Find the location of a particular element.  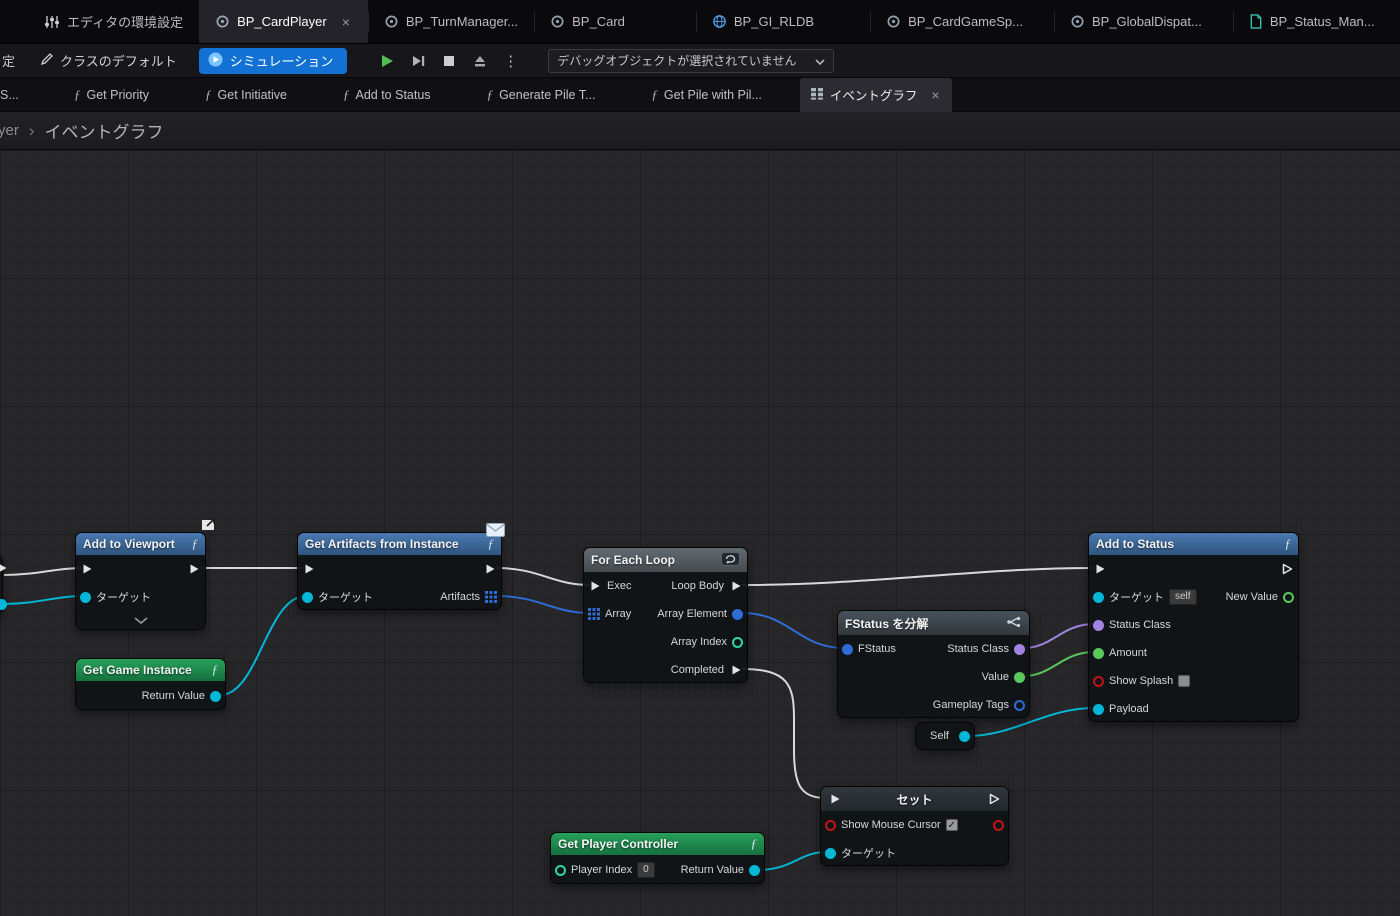

show-mouse-cursor-in-pin is located at coordinates (830, 825).